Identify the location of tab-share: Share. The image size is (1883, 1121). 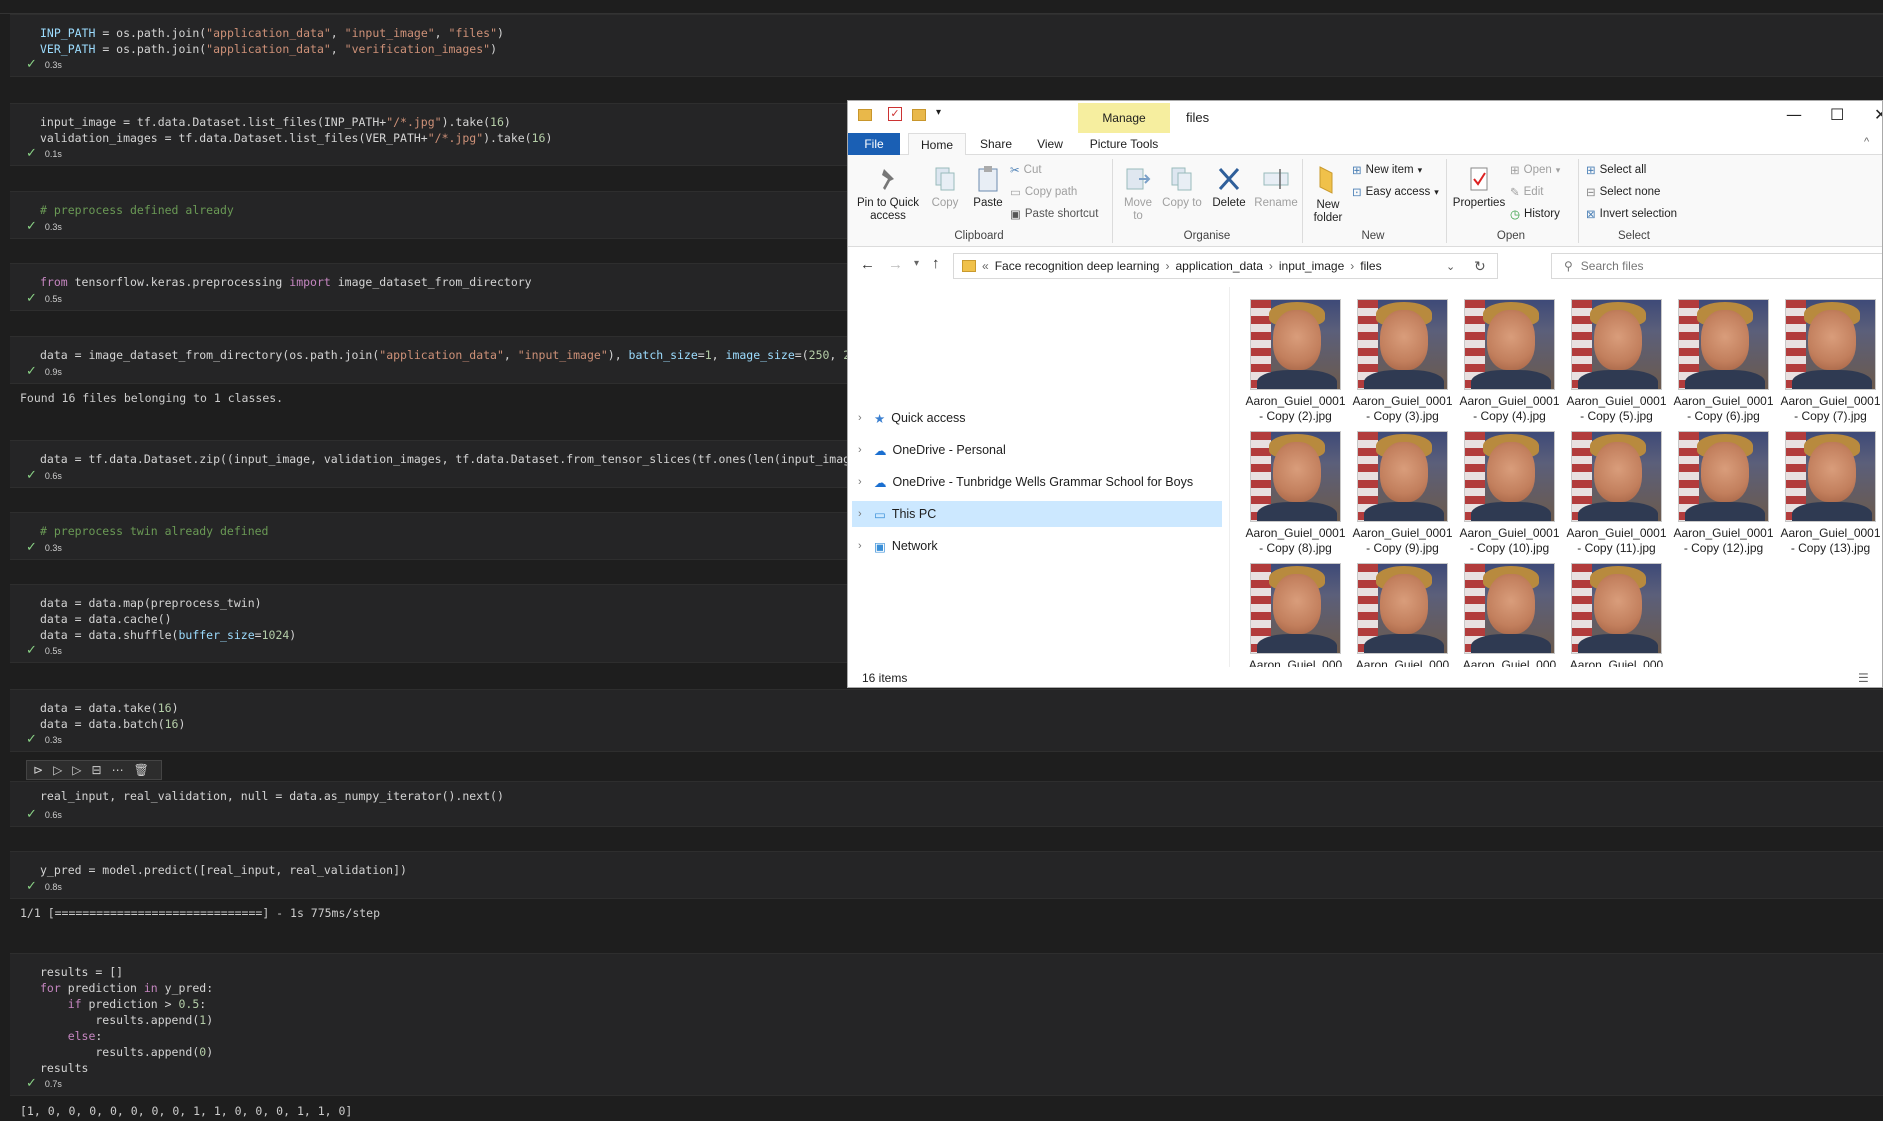
(996, 144).